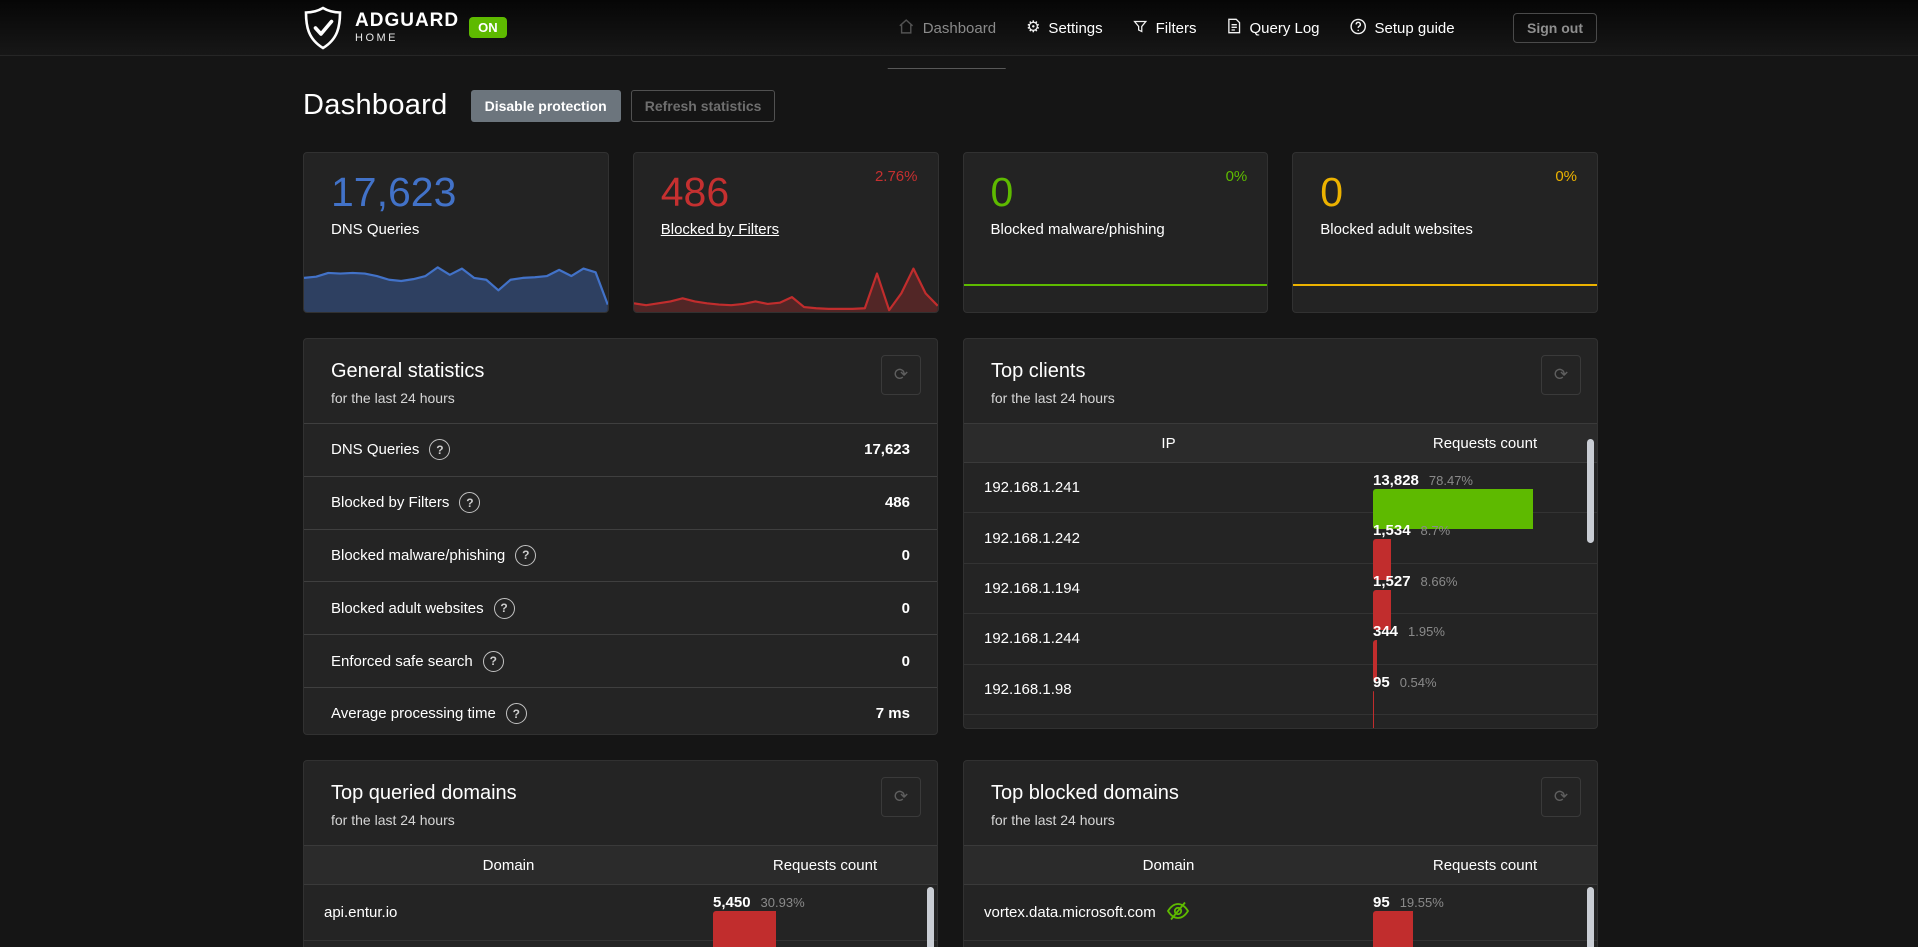 Image resolution: width=1918 pixels, height=947 pixels. I want to click on request-percent: 8.7%, so click(1435, 531).